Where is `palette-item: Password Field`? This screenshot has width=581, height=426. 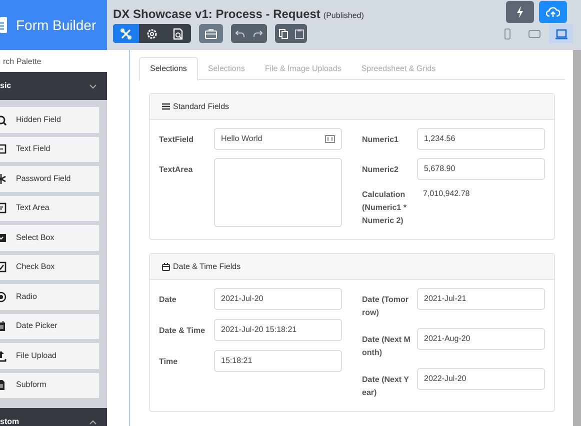
palette-item: Password Field is located at coordinates (49, 179).